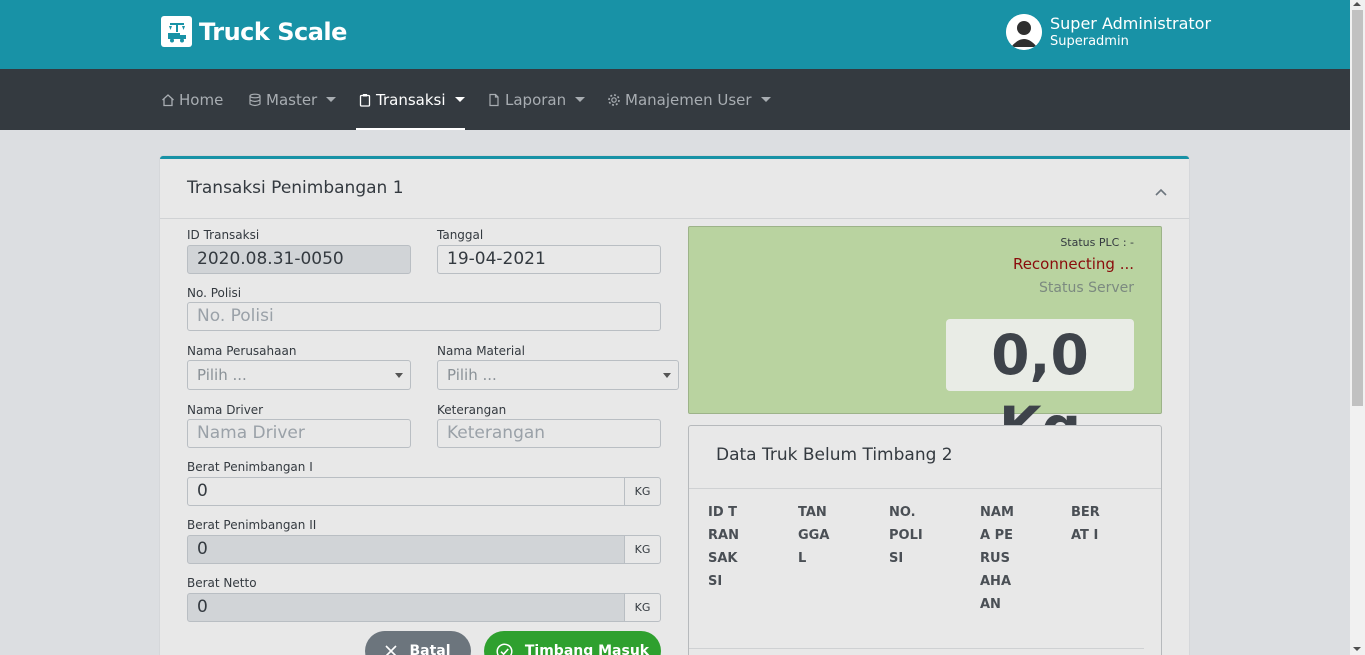 This screenshot has height=655, width=1365. What do you see at coordinates (225, 410) in the screenshot?
I see `nama-driver-label: Nama Driver` at bounding box center [225, 410].